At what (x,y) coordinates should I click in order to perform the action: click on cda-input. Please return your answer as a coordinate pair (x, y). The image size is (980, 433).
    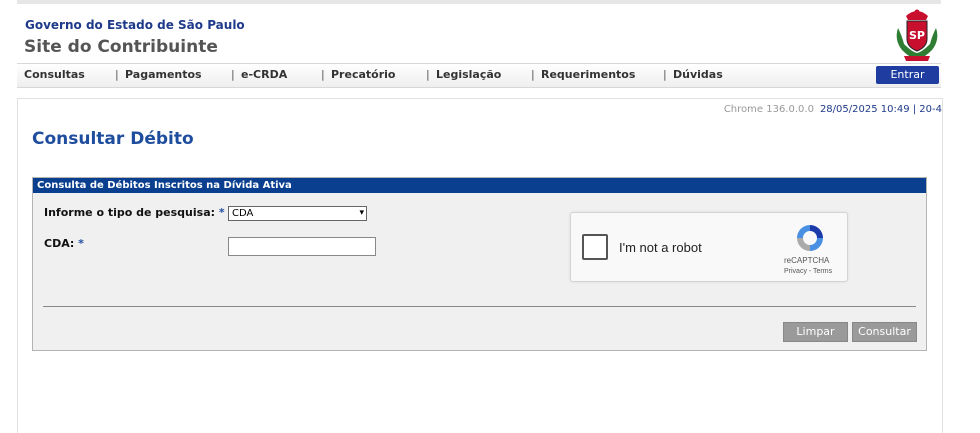
    Looking at the image, I should click on (302, 246).